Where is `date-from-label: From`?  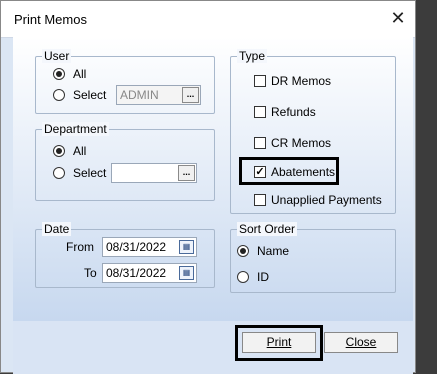
date-from-label: From is located at coordinates (80, 247).